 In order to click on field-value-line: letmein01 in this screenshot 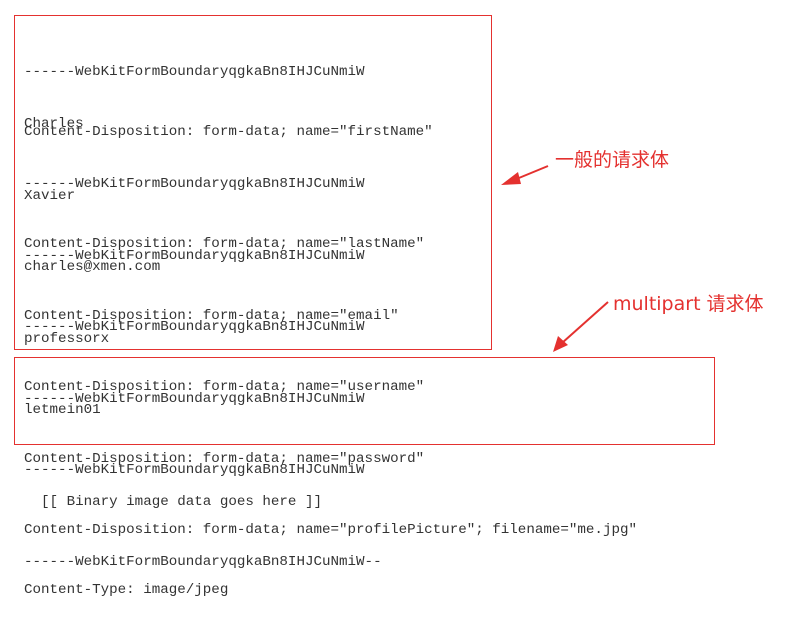, I will do `click(62, 410)`.